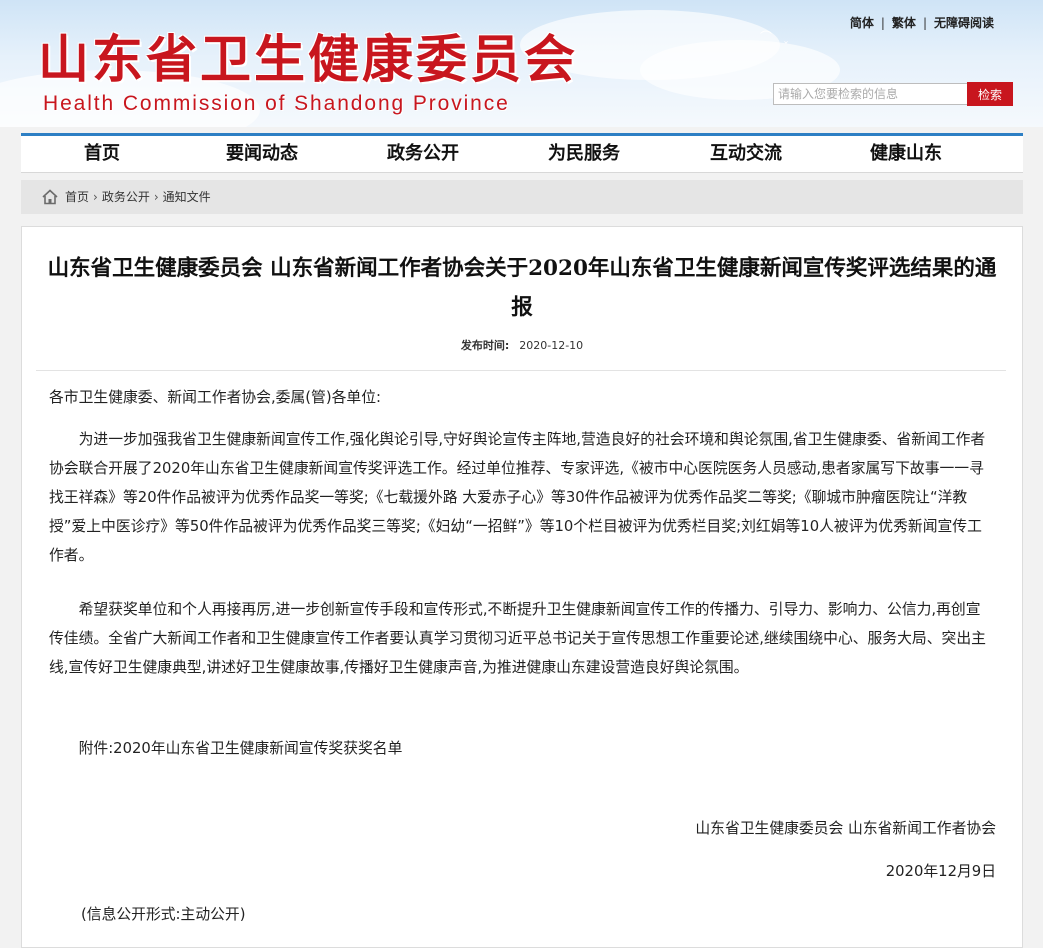  What do you see at coordinates (276, 103) in the screenshot?
I see `site-subtitle: Health Commission of Shandong Province` at bounding box center [276, 103].